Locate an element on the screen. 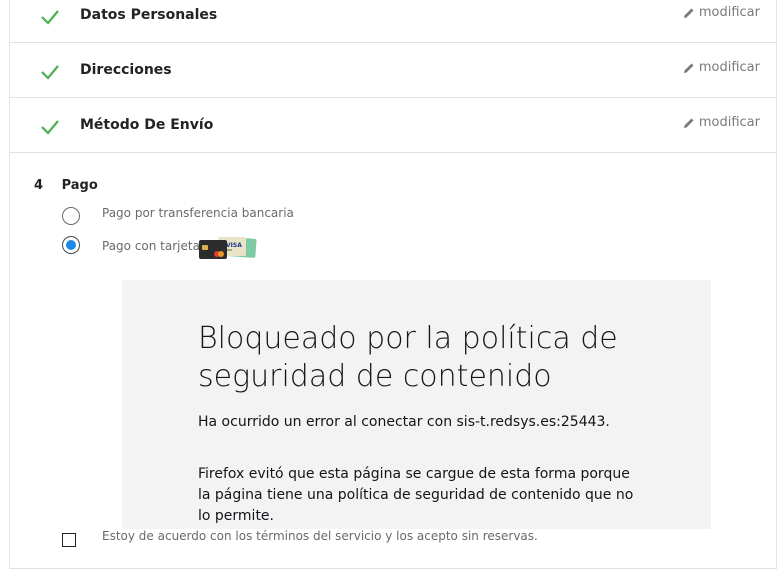 Image resolution: width=784 pixels, height=573 pixels. edit-personal-data-link: modificar is located at coordinates (721, 12).